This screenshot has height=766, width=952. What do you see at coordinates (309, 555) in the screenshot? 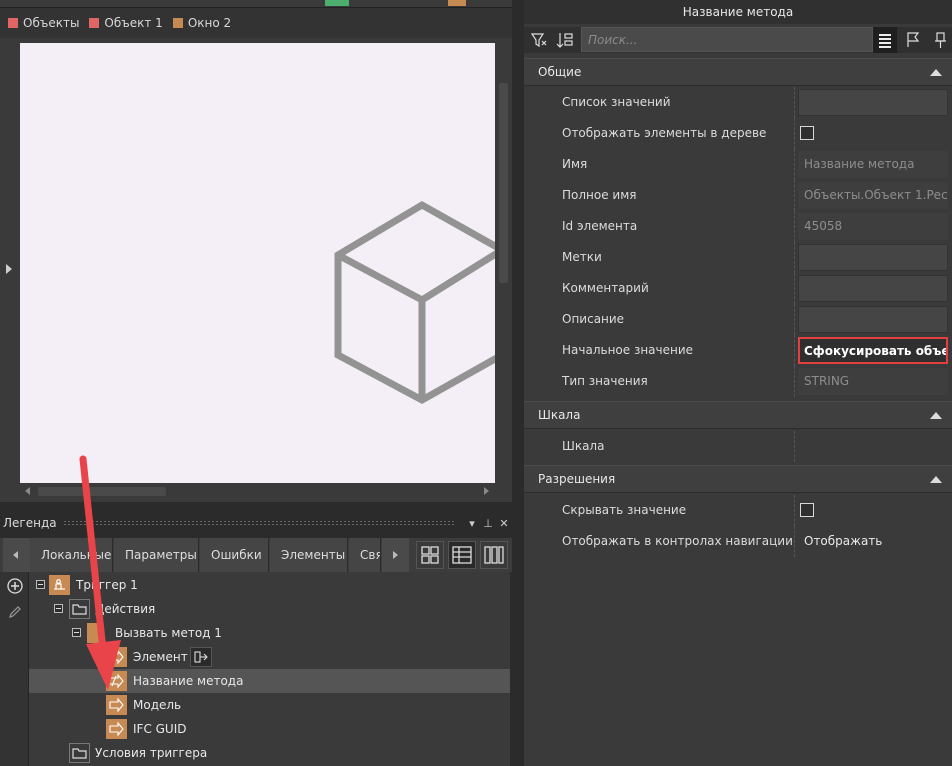
I see `tab-elements: Элементы` at bounding box center [309, 555].